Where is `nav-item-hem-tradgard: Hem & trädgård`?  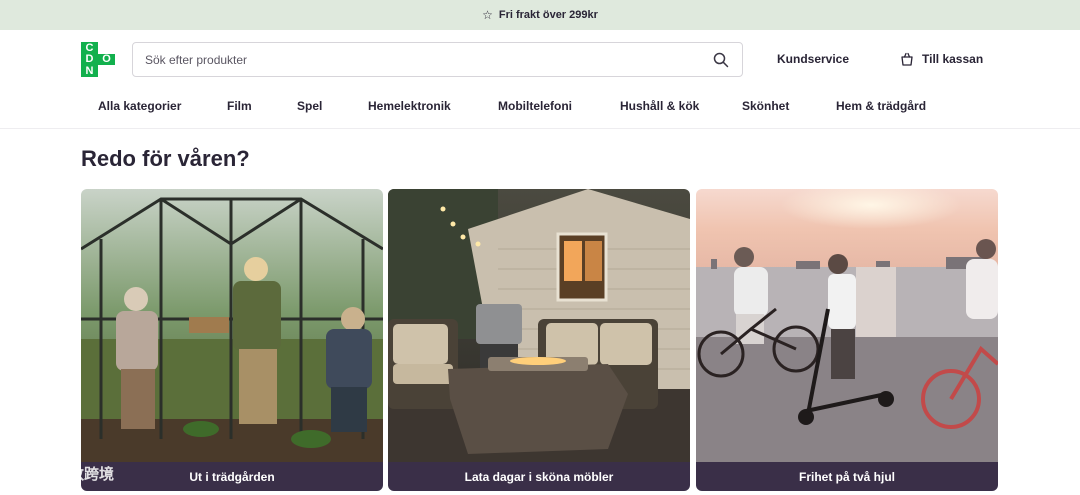
nav-item-hem-tradgard: Hem & trädgård is located at coordinates (881, 106).